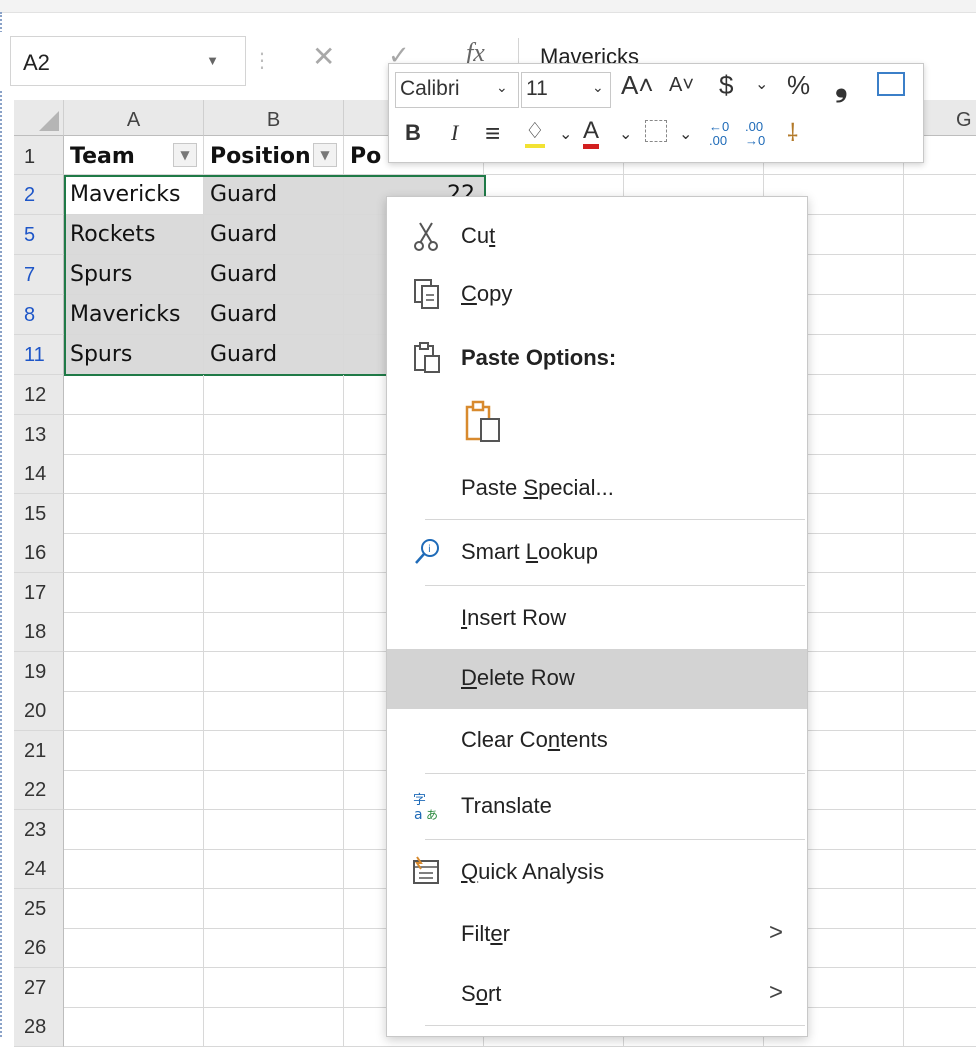 The image size is (976, 1047). I want to click on format-painter-icon: ⸸, so click(792, 132).